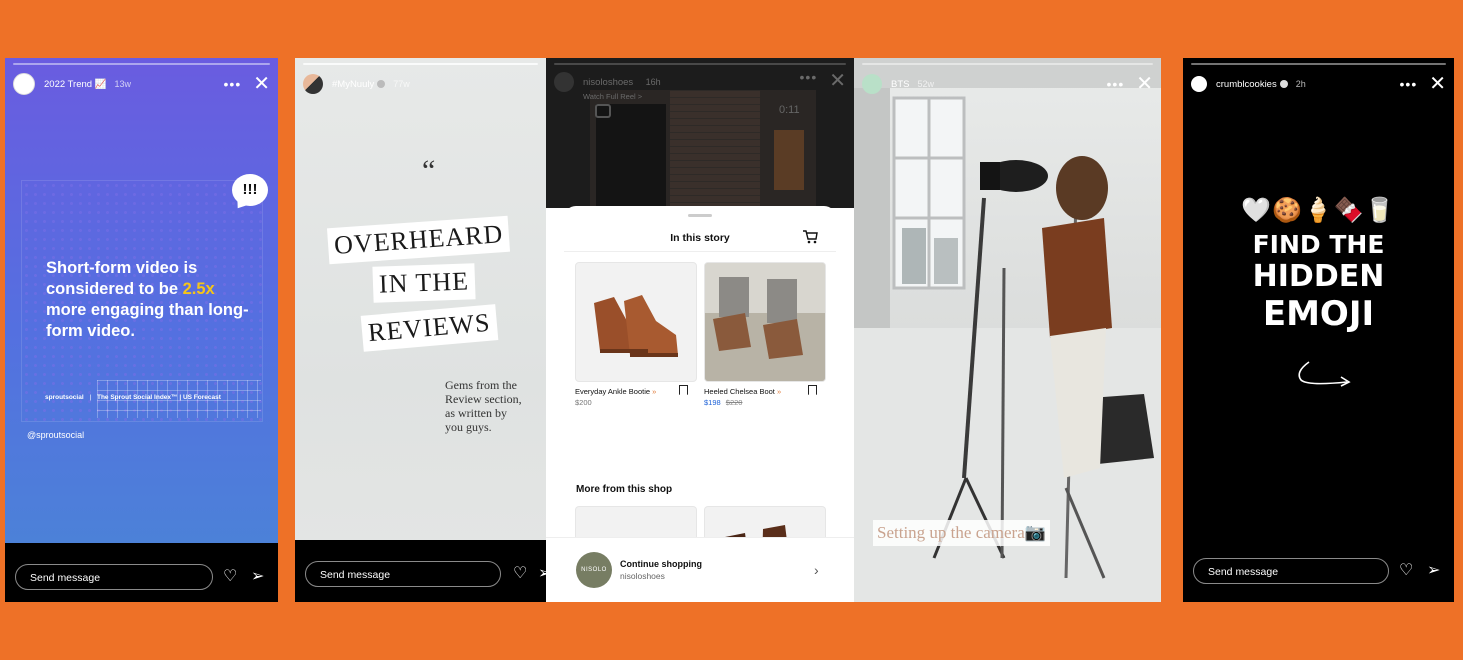 The width and height of the screenshot is (1463, 660). What do you see at coordinates (789, 110) in the screenshot?
I see `video-duration: 0:11` at bounding box center [789, 110].